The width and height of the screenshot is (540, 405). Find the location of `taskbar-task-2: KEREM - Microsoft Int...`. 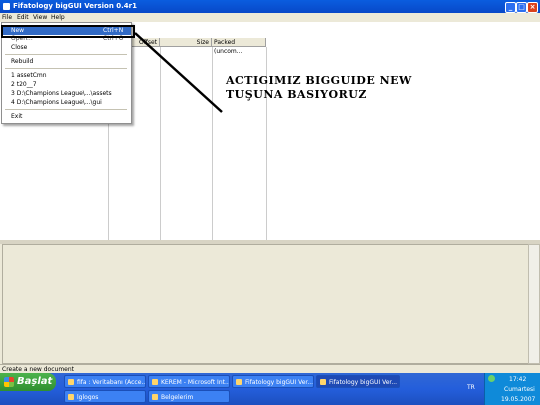

taskbar-task-2: KEREM - Microsoft Int... is located at coordinates (189, 381).